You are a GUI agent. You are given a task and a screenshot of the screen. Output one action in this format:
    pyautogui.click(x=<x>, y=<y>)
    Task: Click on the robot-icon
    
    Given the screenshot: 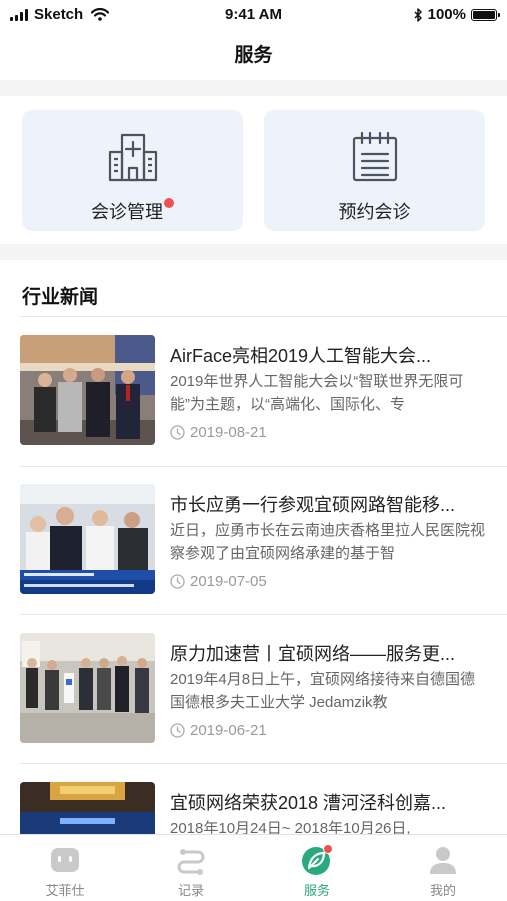 What is the action you would take?
    pyautogui.click(x=65, y=860)
    